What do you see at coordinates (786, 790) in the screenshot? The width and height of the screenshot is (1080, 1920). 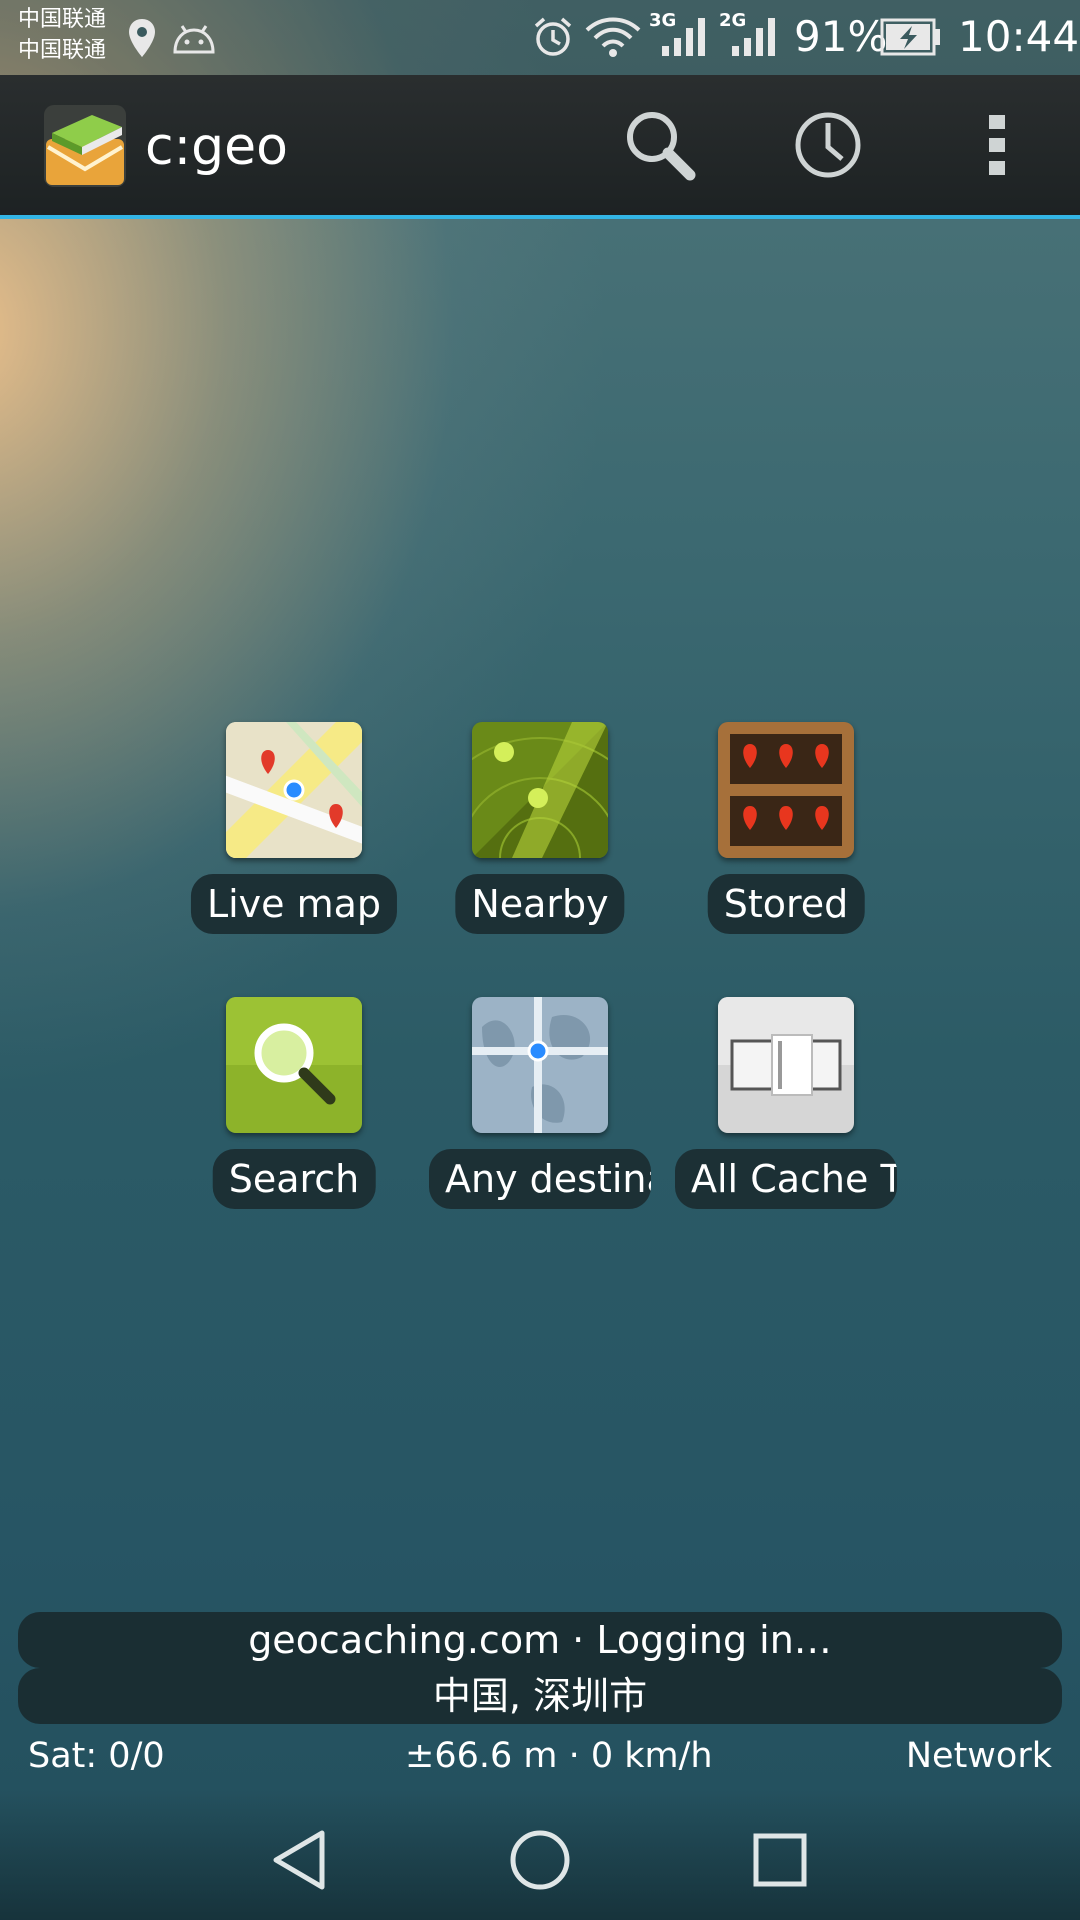 I see `stored-shelf-icon` at bounding box center [786, 790].